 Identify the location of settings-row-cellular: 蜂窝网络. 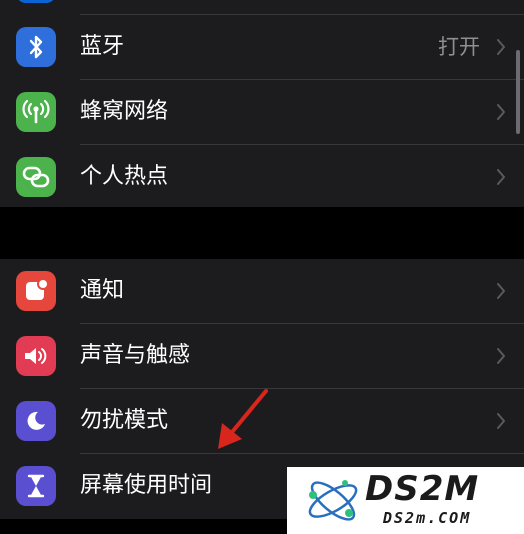
(262, 112).